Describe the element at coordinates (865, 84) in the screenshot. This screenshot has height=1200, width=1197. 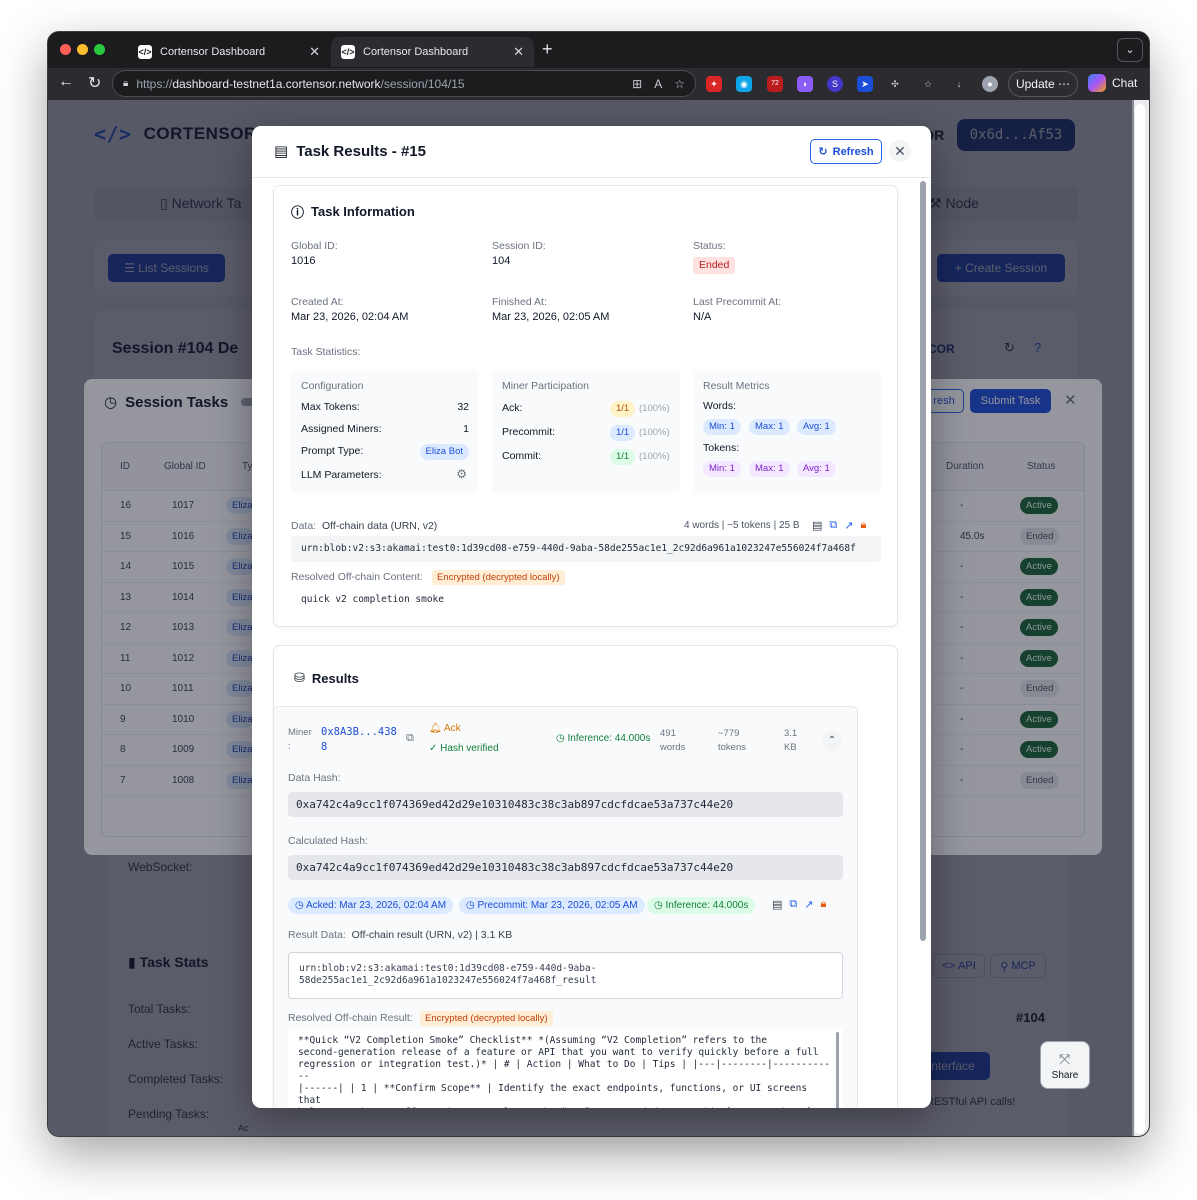
I see `extension-icon: ➤` at that location.